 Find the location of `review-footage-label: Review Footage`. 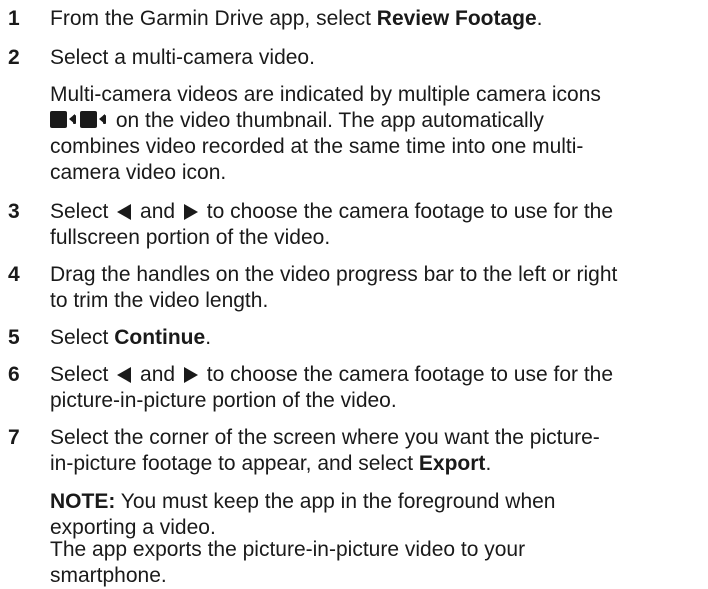

review-footage-label: Review Footage is located at coordinates (456, 18).